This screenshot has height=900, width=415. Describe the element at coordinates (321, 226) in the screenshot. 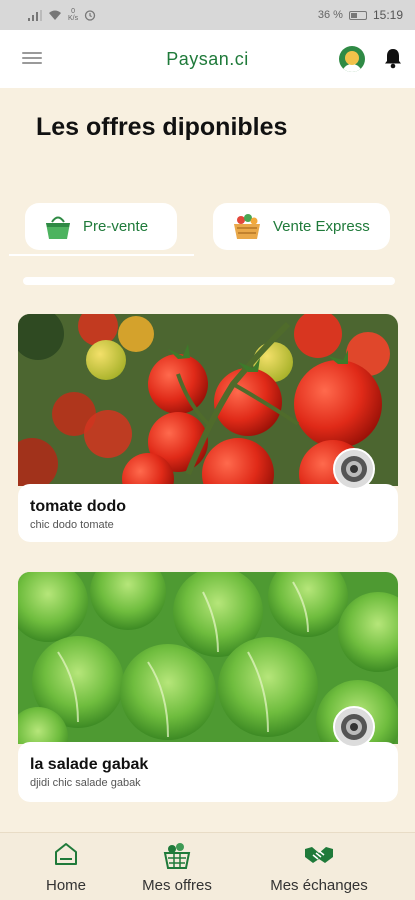

I see `category-label: Vente Express` at that location.